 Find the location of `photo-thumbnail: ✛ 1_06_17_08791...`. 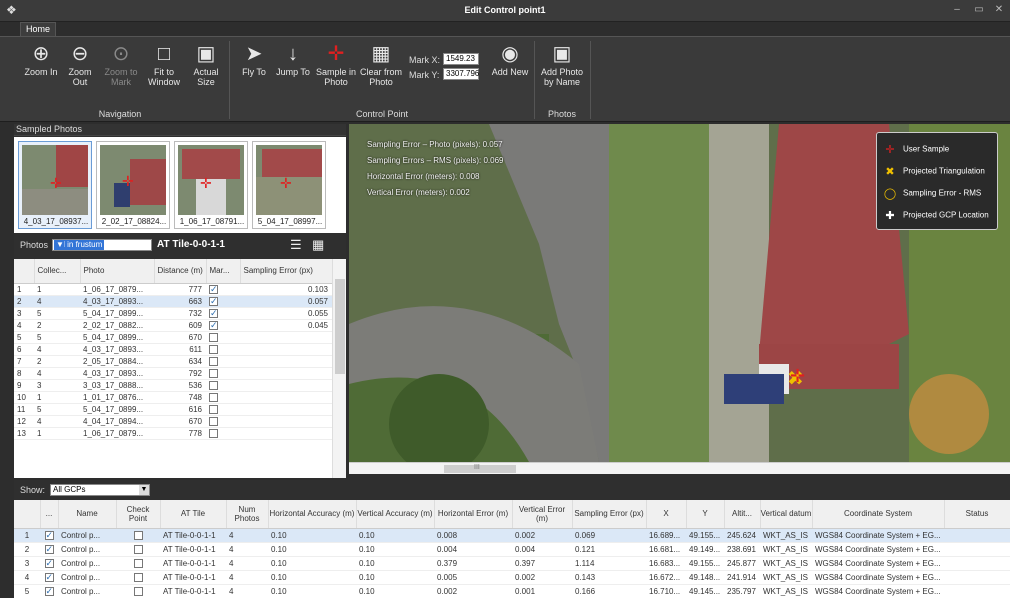

photo-thumbnail: ✛ 1_06_17_08791... is located at coordinates (211, 185).